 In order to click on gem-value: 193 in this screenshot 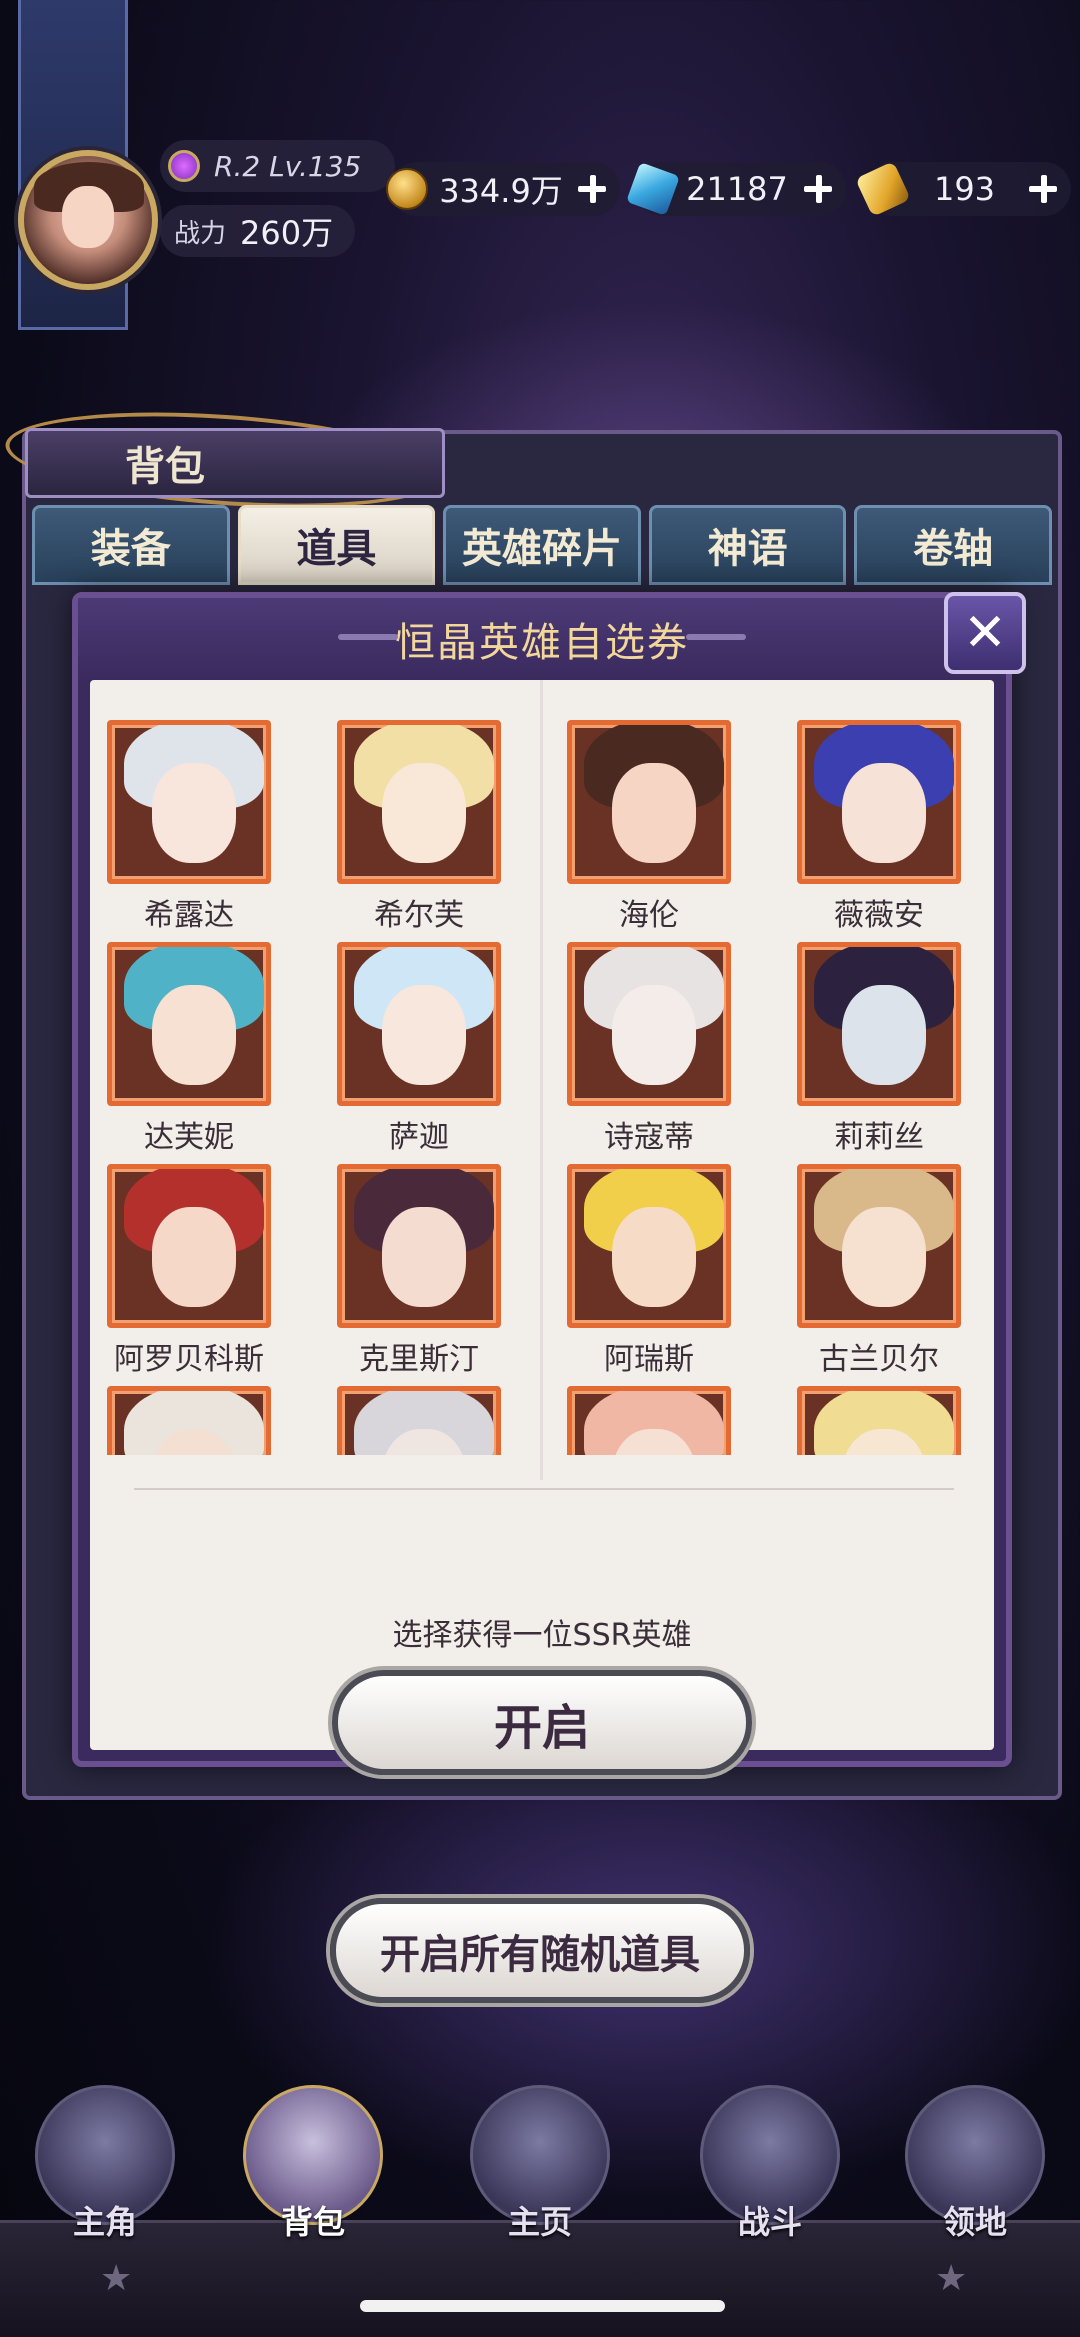, I will do `click(964, 189)`.